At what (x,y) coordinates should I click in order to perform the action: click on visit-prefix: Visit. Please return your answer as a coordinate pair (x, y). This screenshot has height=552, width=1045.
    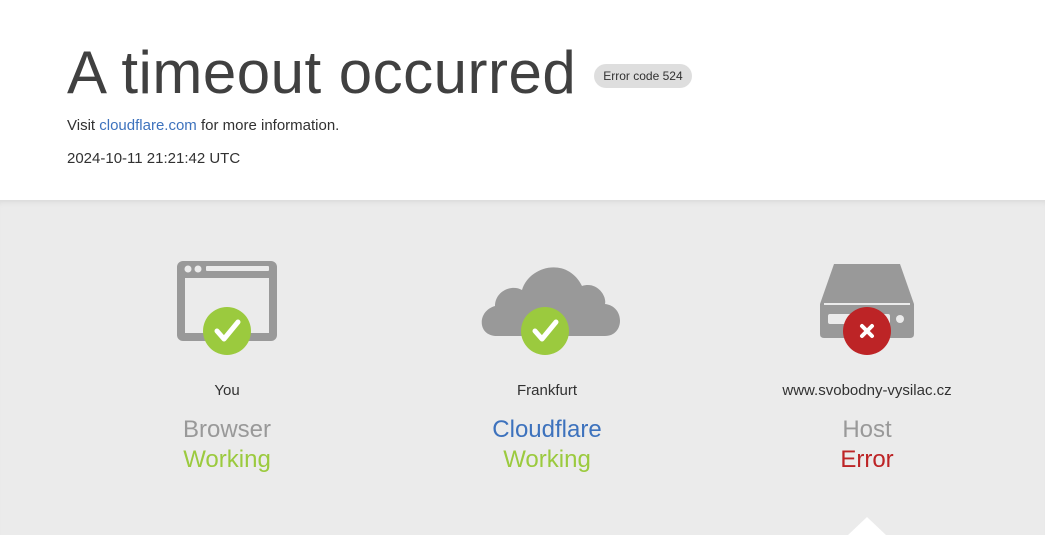
    Looking at the image, I should click on (81, 125).